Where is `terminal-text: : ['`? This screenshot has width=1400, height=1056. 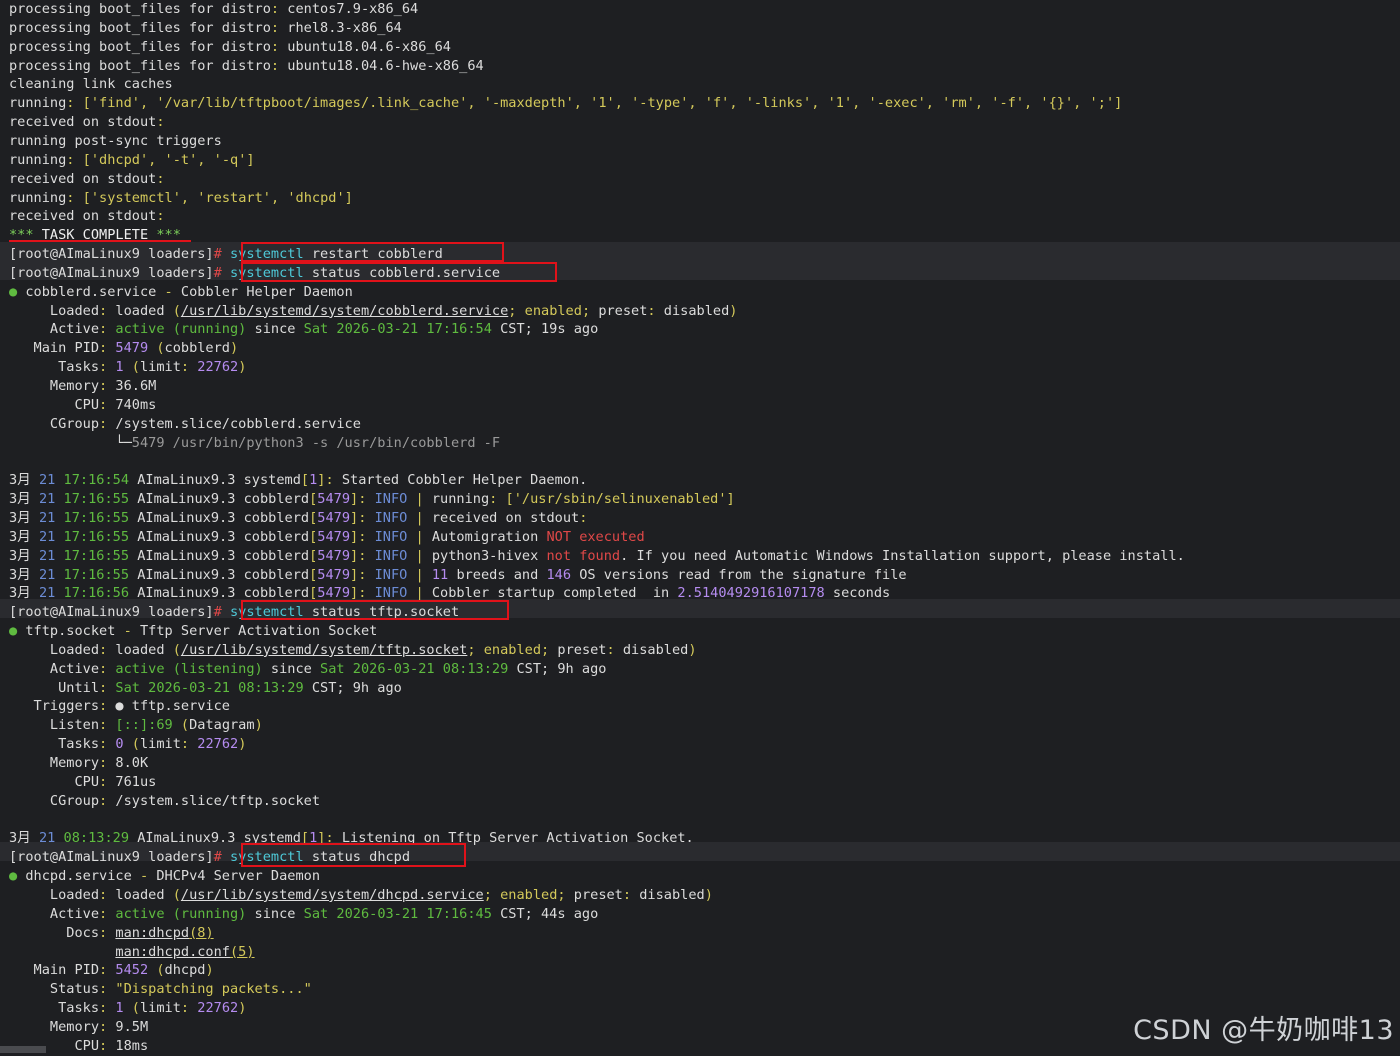 terminal-text: : [' is located at coordinates (83, 159).